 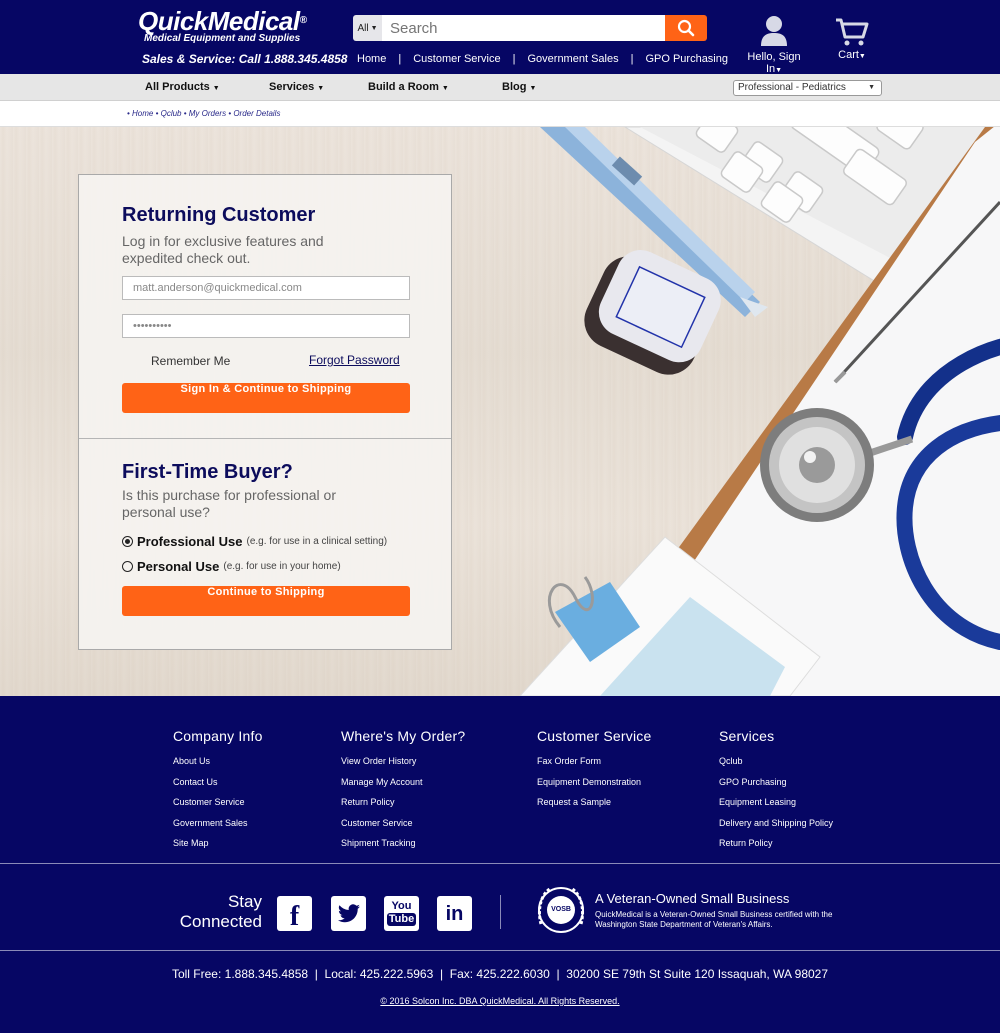 I want to click on panel-divider, so click(x=265, y=438).